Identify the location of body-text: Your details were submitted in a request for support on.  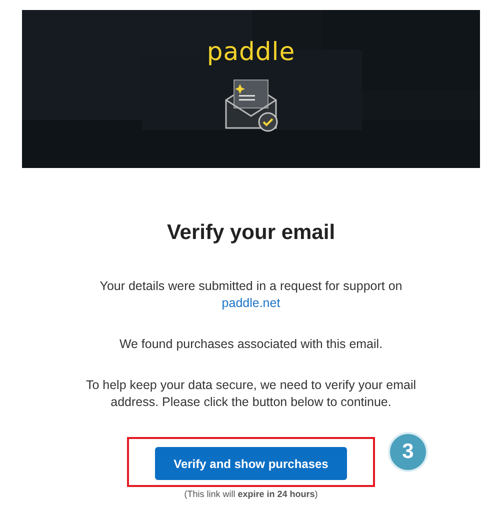
(251, 286).